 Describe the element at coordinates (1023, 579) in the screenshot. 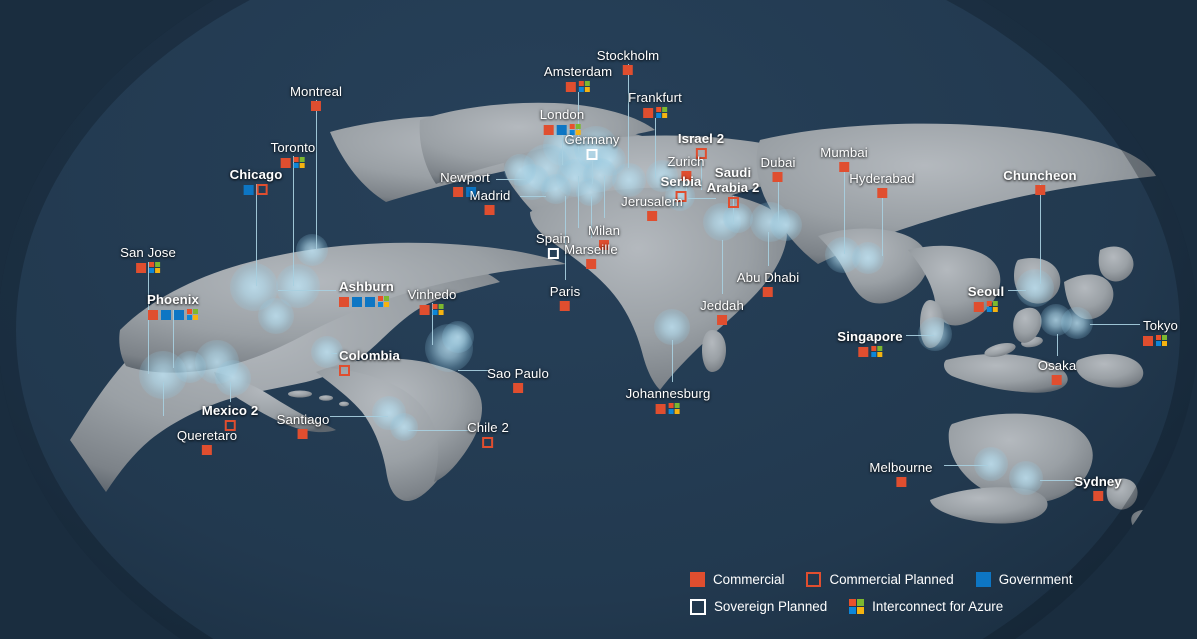

I see `legend-item-government: Government` at that location.